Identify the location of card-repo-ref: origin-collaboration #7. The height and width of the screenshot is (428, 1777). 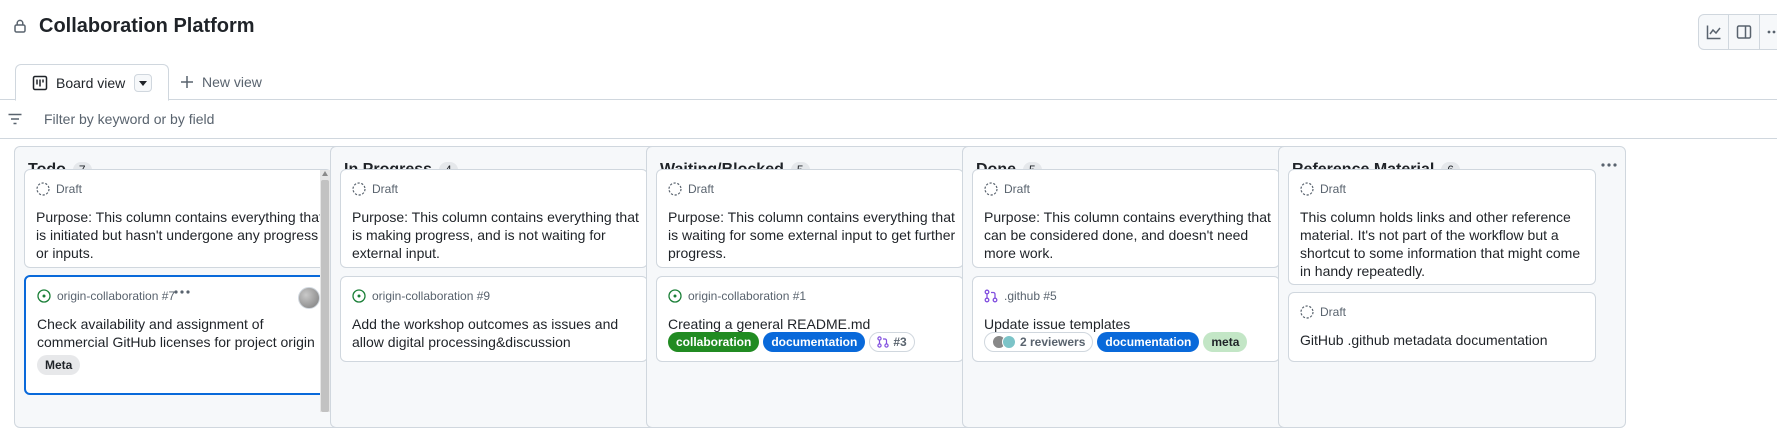
(116, 296).